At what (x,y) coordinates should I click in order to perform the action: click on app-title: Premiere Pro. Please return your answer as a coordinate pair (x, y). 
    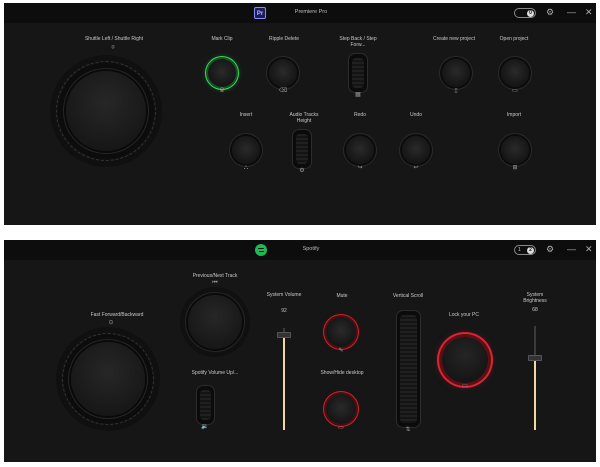
    Looking at the image, I should click on (300, 12).